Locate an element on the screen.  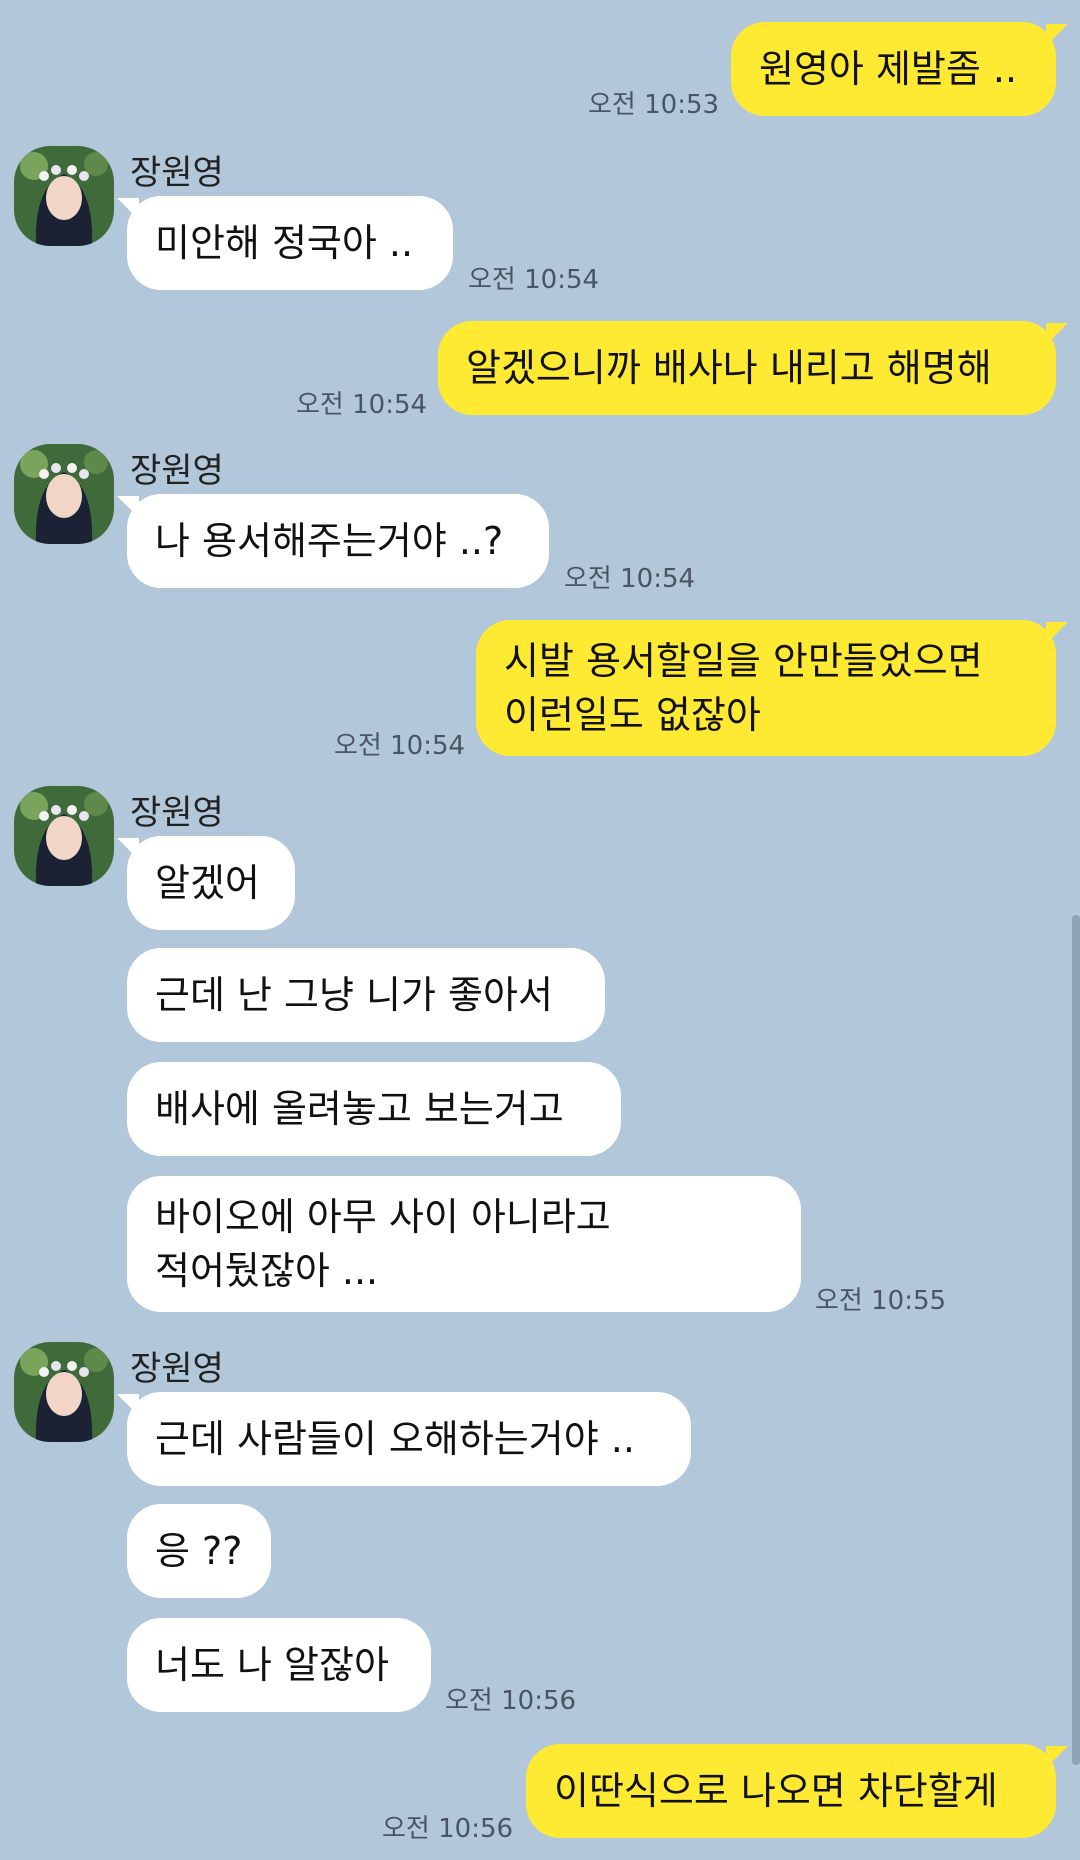
their-message-bubble: 응 ?? is located at coordinates (199, 1551).